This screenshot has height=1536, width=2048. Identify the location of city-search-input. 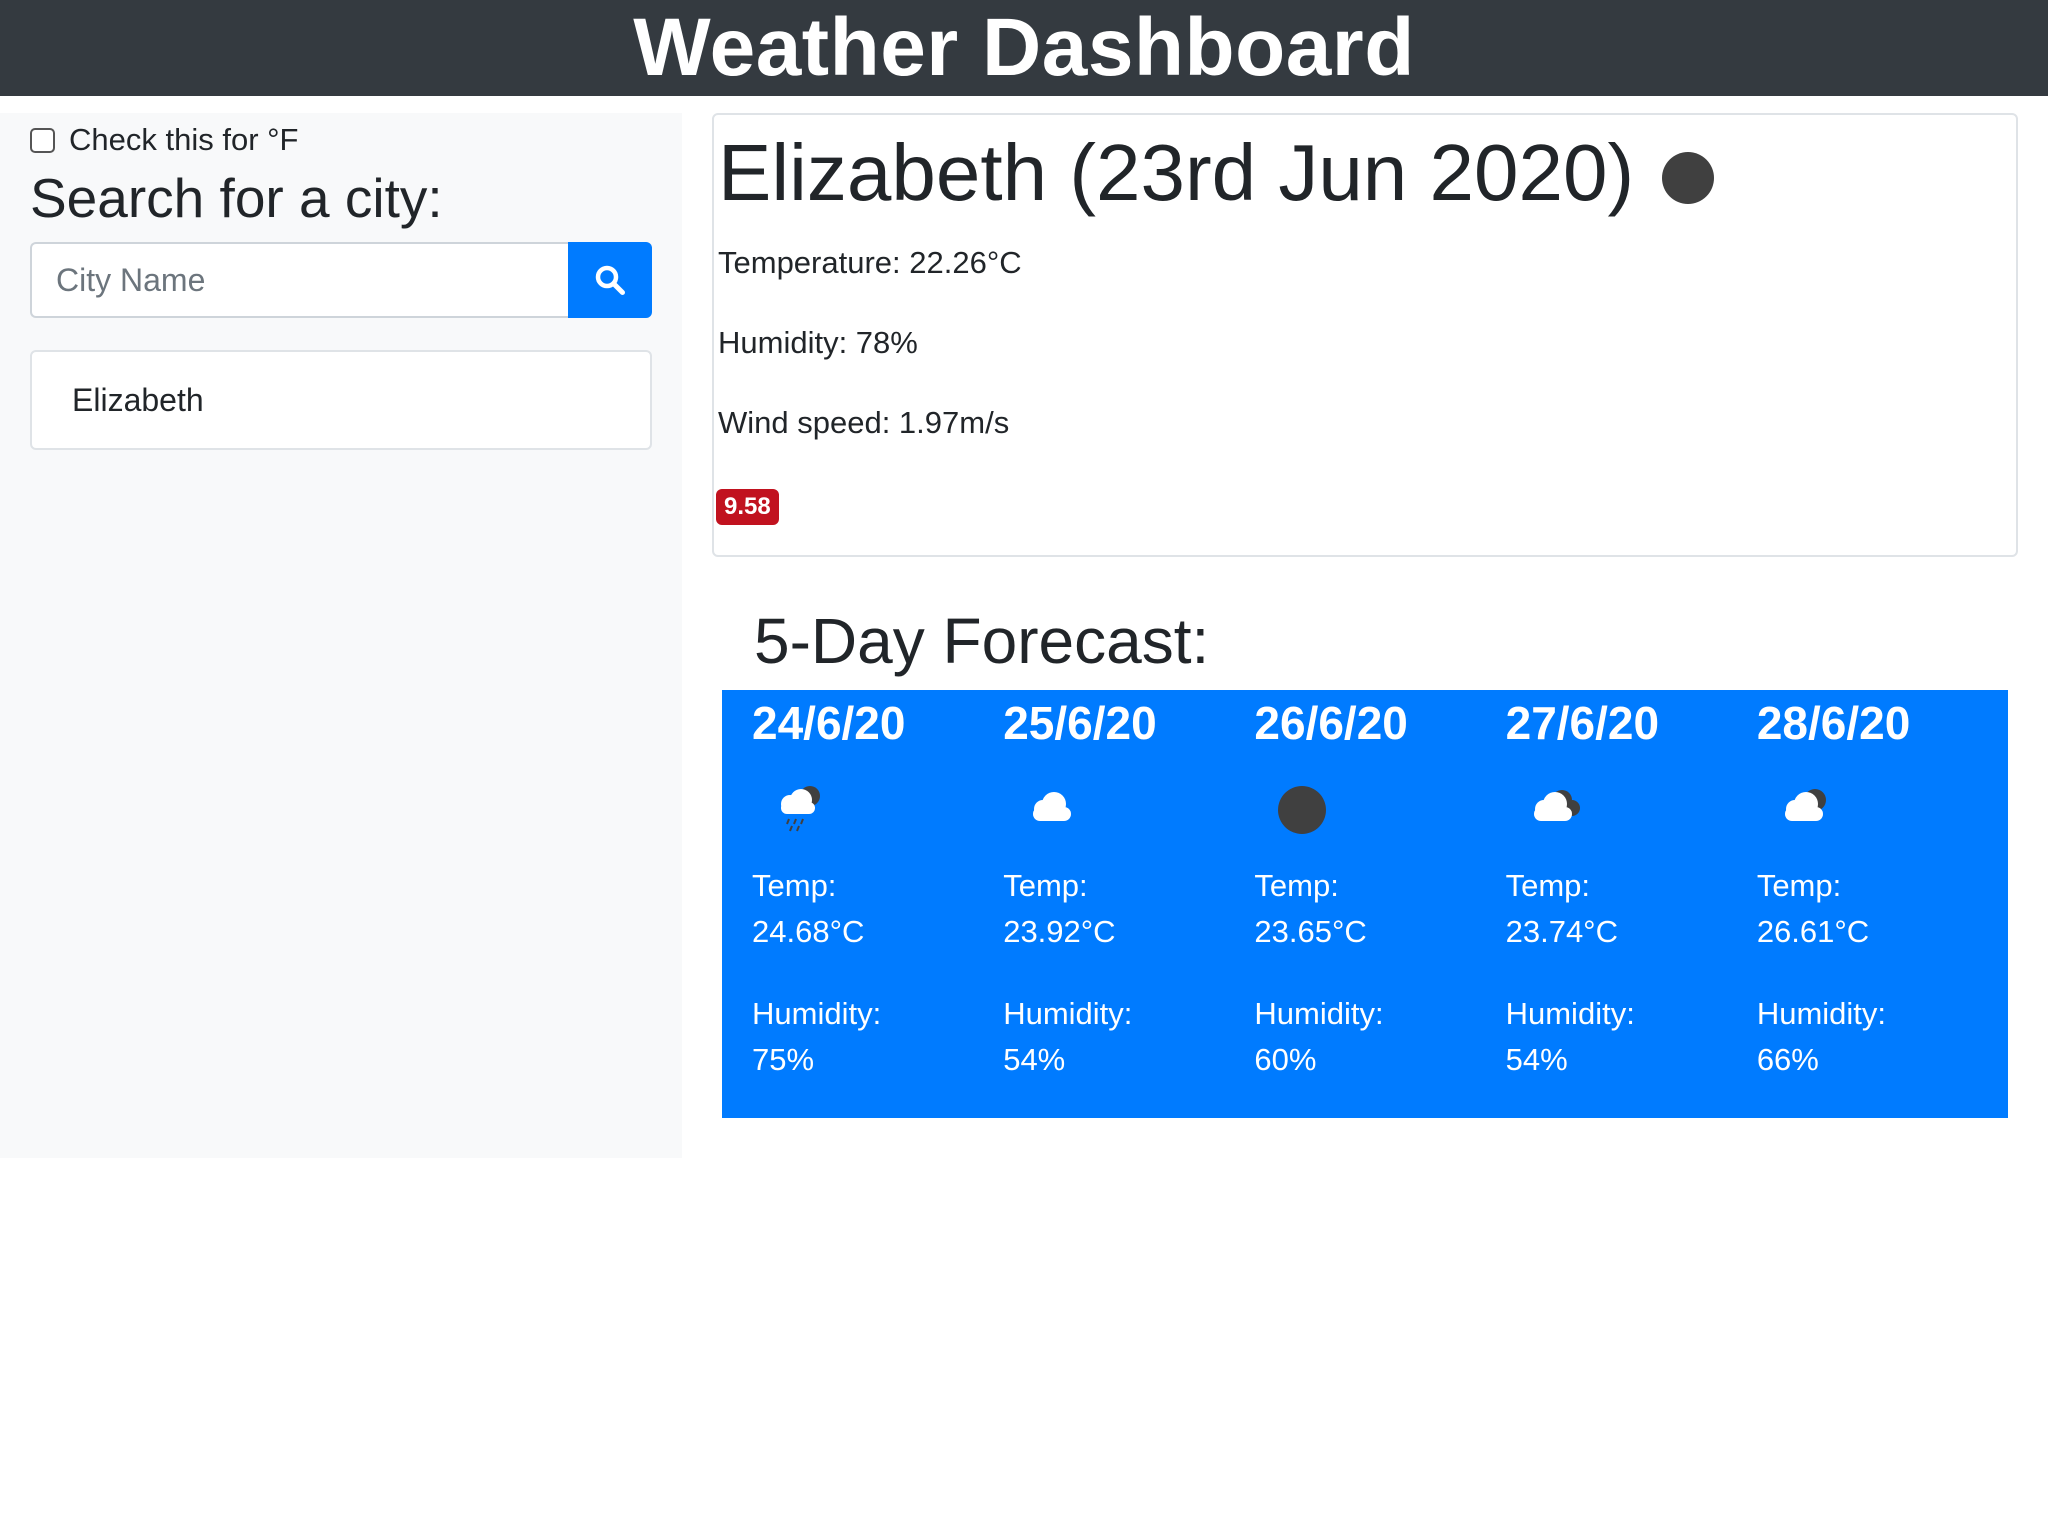
(299, 280).